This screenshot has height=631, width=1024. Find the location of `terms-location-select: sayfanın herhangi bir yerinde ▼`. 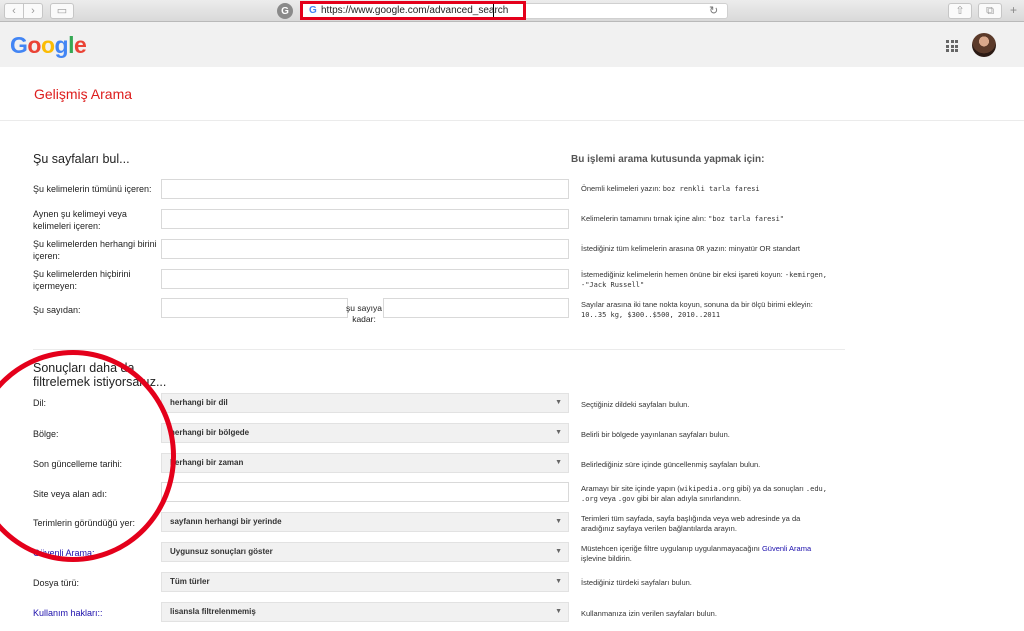

terms-location-select: sayfanın herhangi bir yerinde ▼ is located at coordinates (365, 522).